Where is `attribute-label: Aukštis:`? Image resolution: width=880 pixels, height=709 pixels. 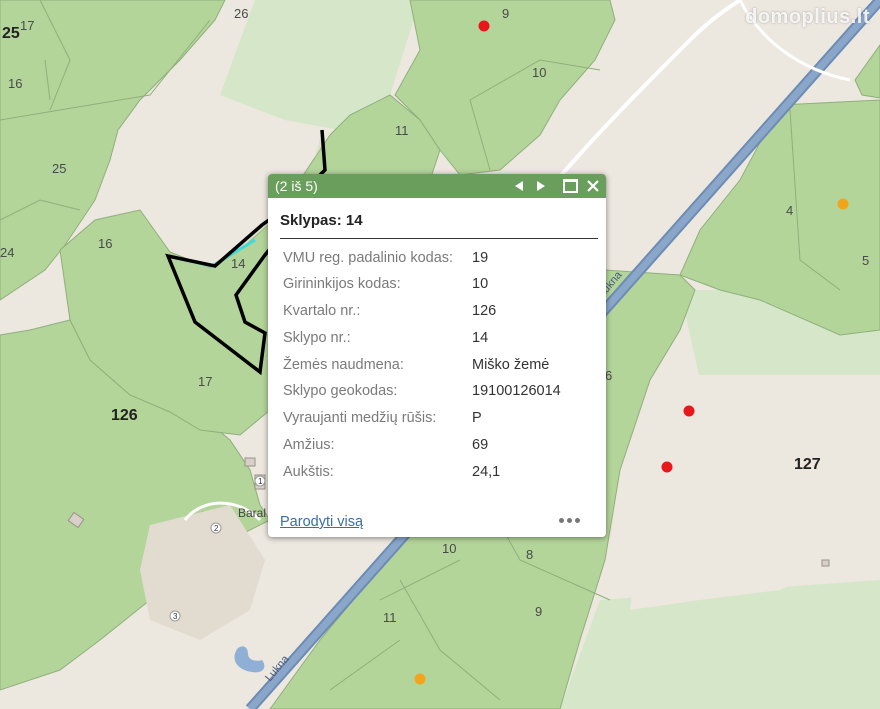 attribute-label: Aukštis: is located at coordinates (308, 472).